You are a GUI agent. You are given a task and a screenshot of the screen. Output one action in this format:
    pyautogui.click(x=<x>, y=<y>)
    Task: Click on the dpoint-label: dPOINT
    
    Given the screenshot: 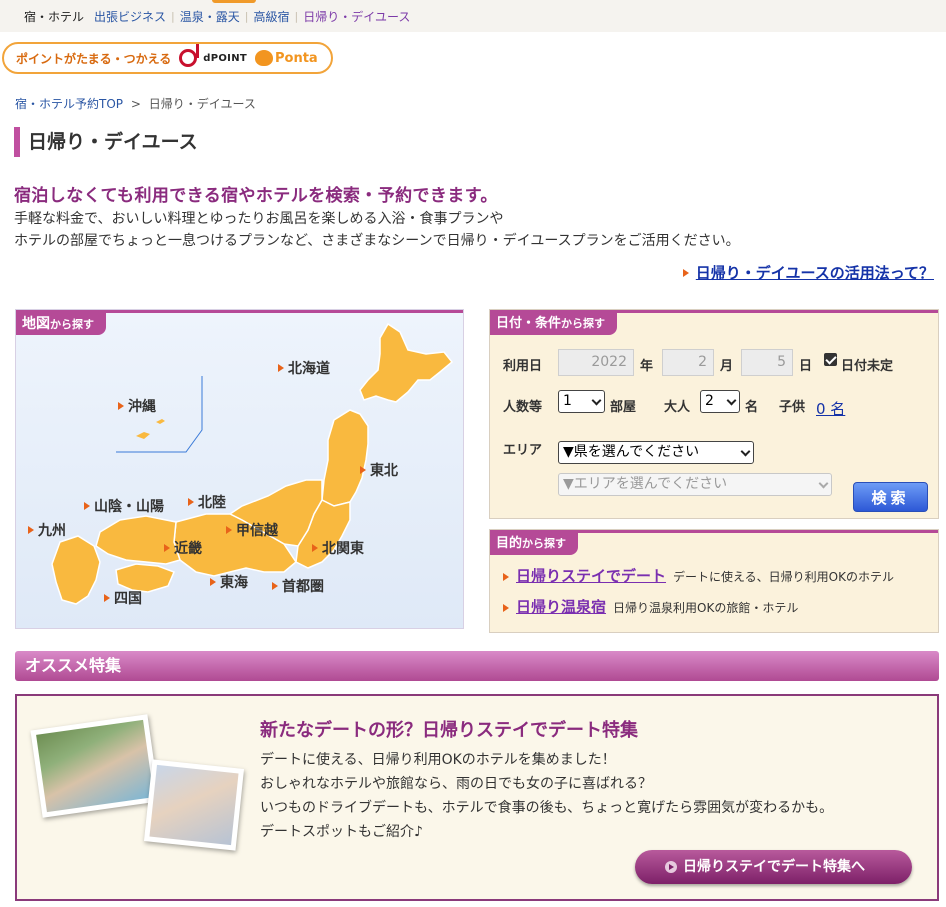 What is the action you would take?
    pyautogui.click(x=225, y=58)
    